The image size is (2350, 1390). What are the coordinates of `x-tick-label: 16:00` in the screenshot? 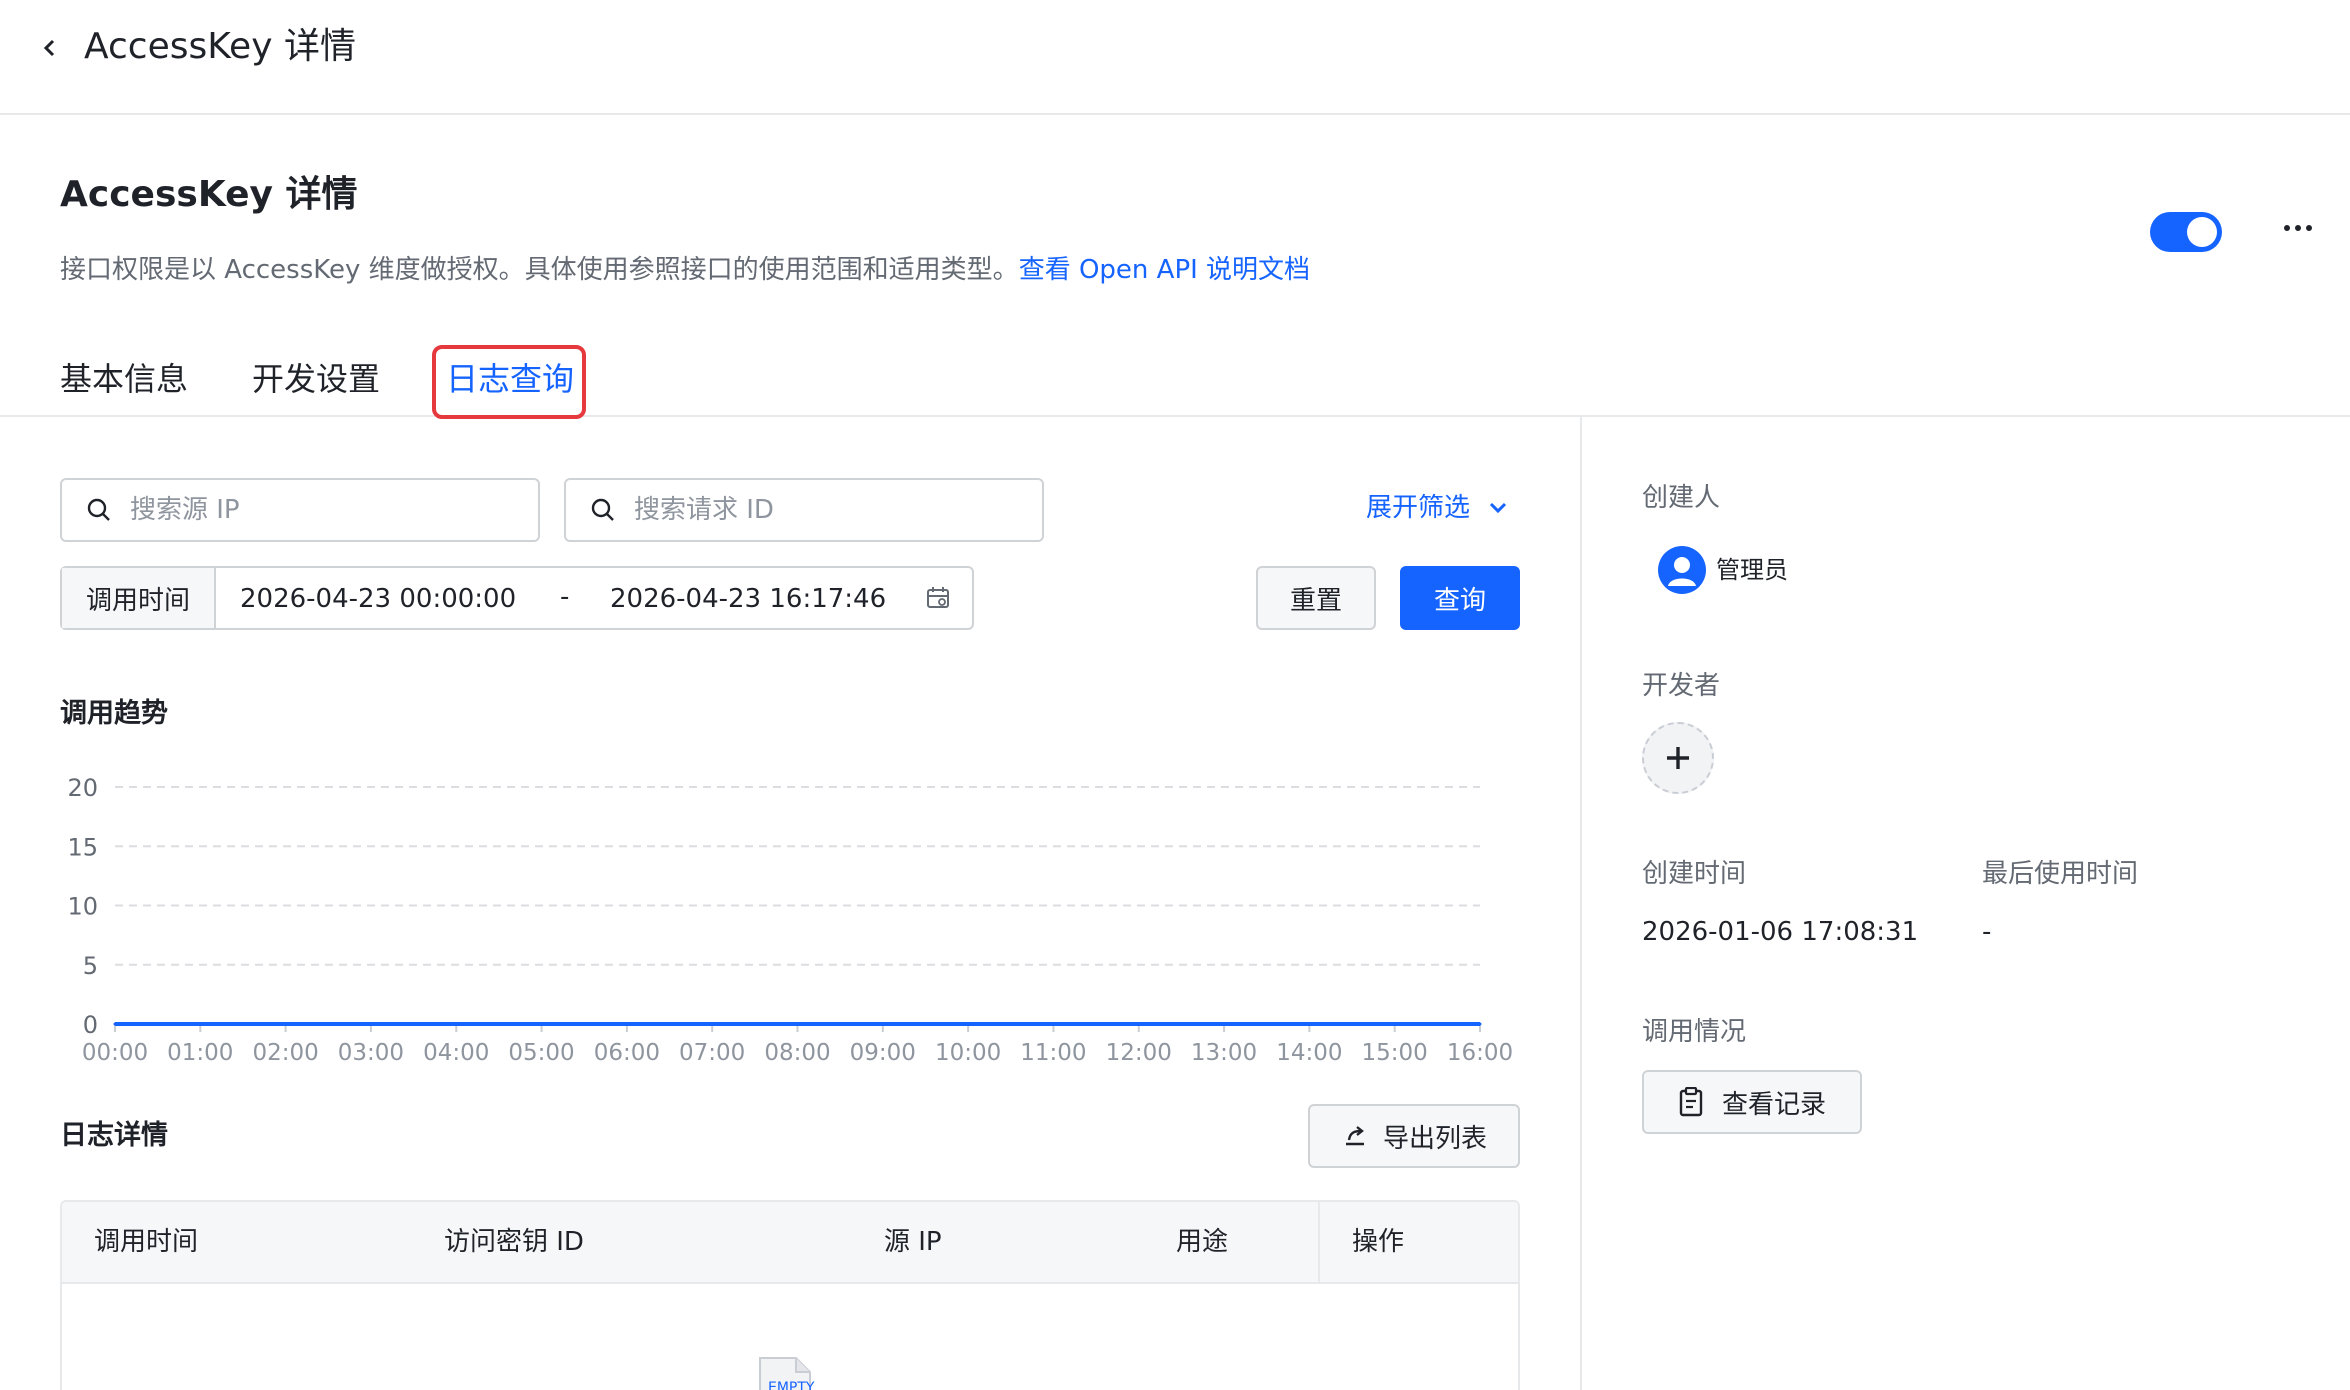 It's located at (1480, 1053).